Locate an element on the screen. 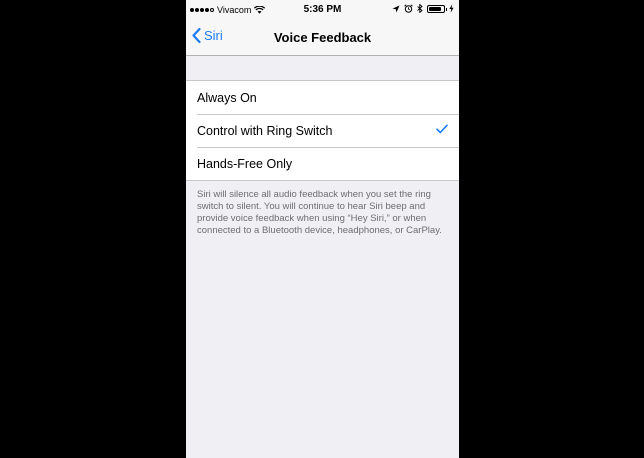 The image size is (644, 458). option-control-with-ring-switch: Control with Ring Switch is located at coordinates (322, 130).